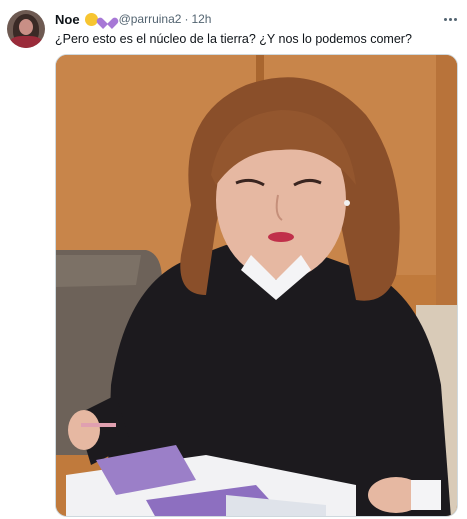 The image size is (467, 519). Describe the element at coordinates (201, 19) in the screenshot. I see `timestamp: 12h` at that location.